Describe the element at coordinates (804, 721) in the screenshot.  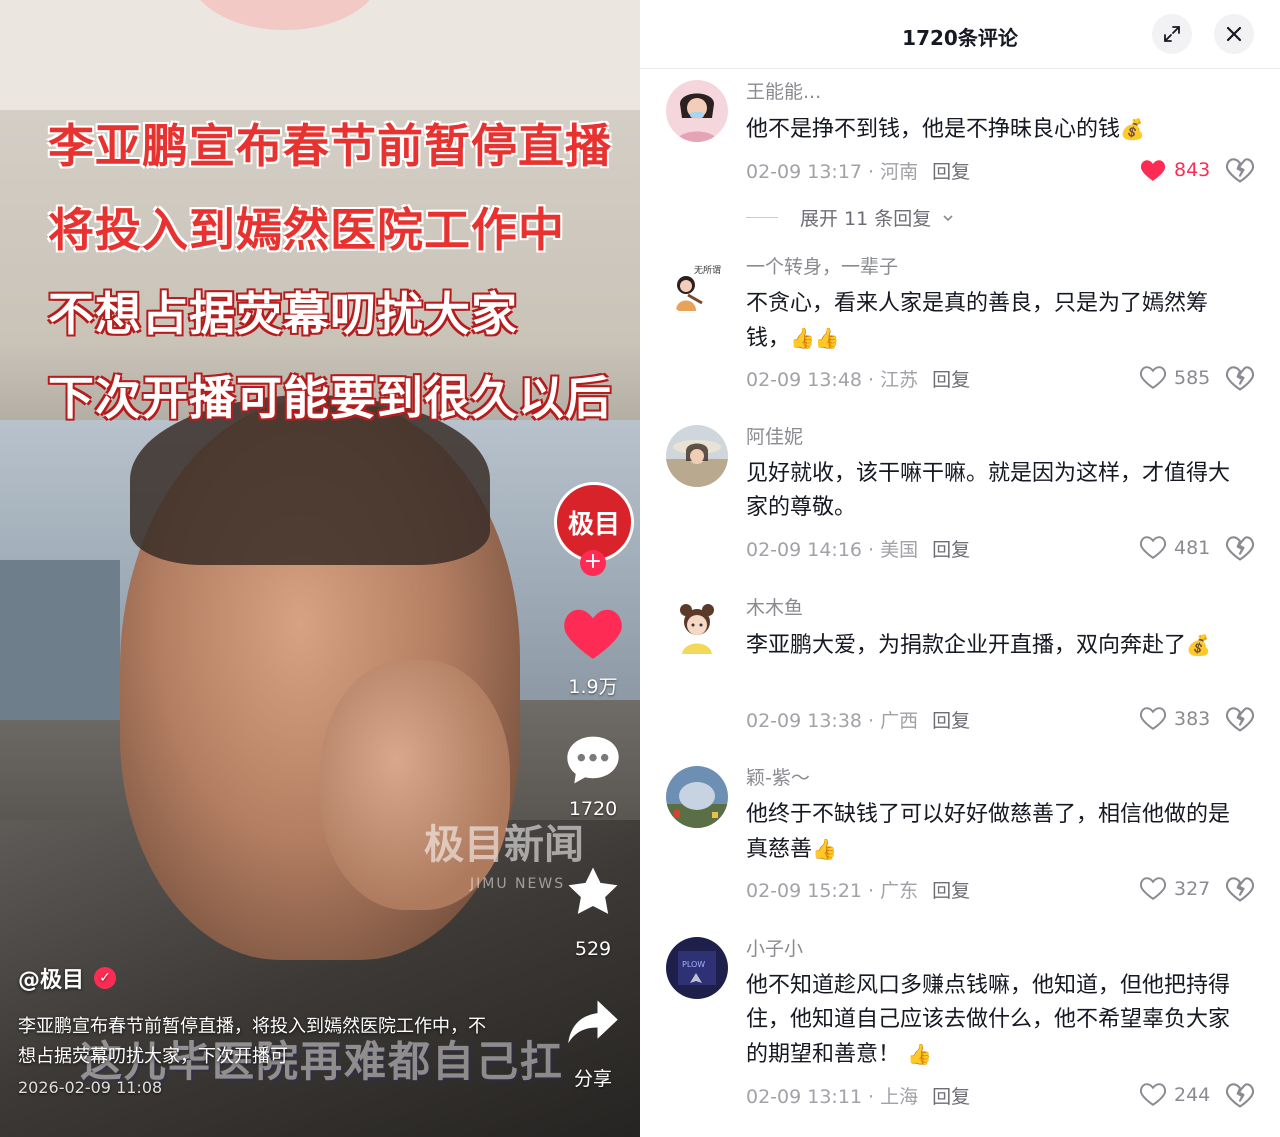
I see `comment-time: 02-09 13:38` at that location.